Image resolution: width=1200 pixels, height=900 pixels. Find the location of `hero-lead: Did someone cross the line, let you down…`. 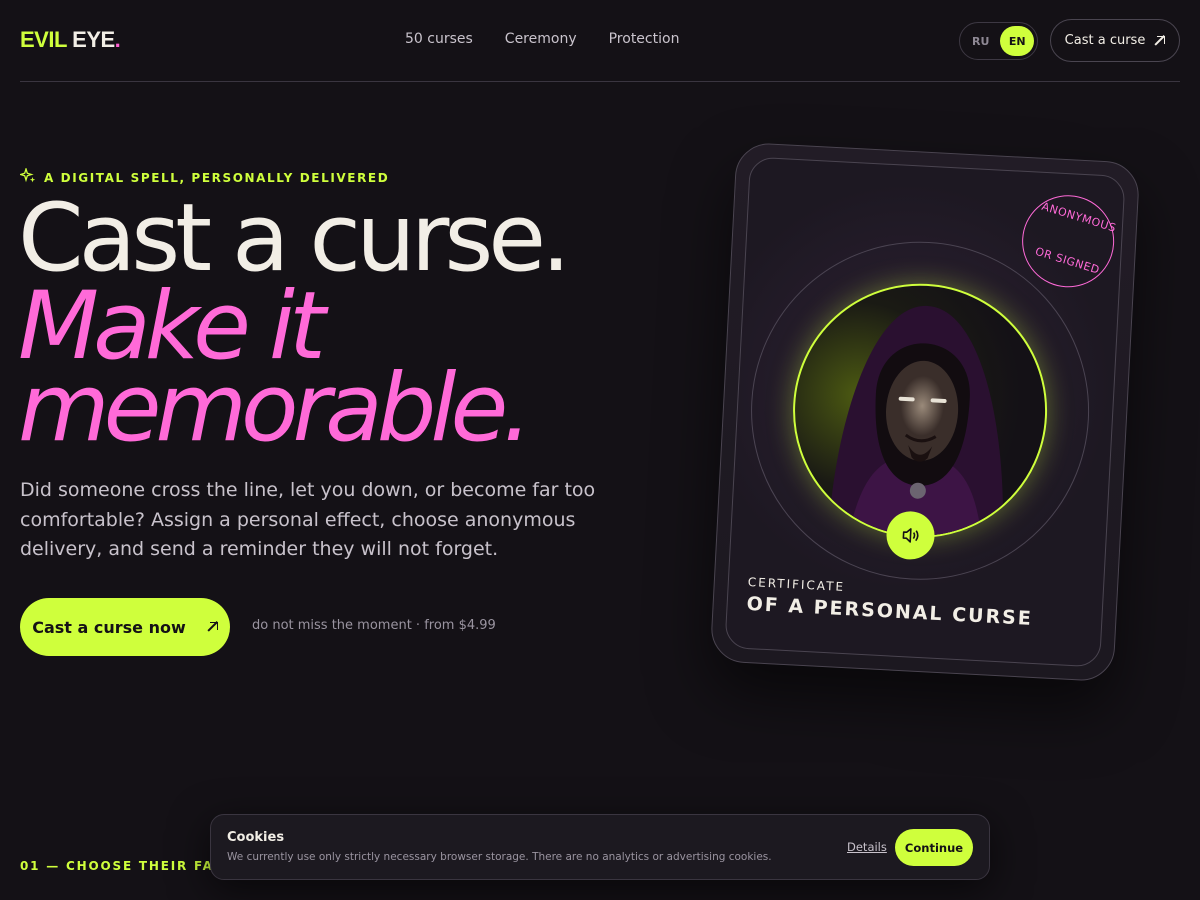

hero-lead: Did someone cross the line, let you down… is located at coordinates (308, 519).